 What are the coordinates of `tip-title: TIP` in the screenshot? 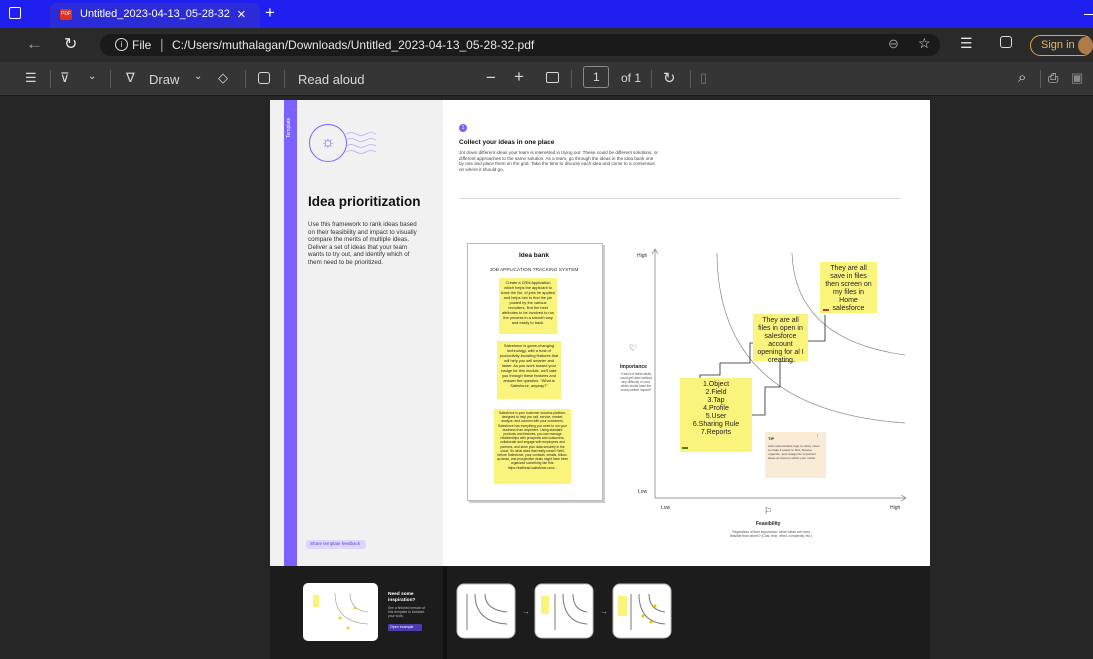 It's located at (771, 438).